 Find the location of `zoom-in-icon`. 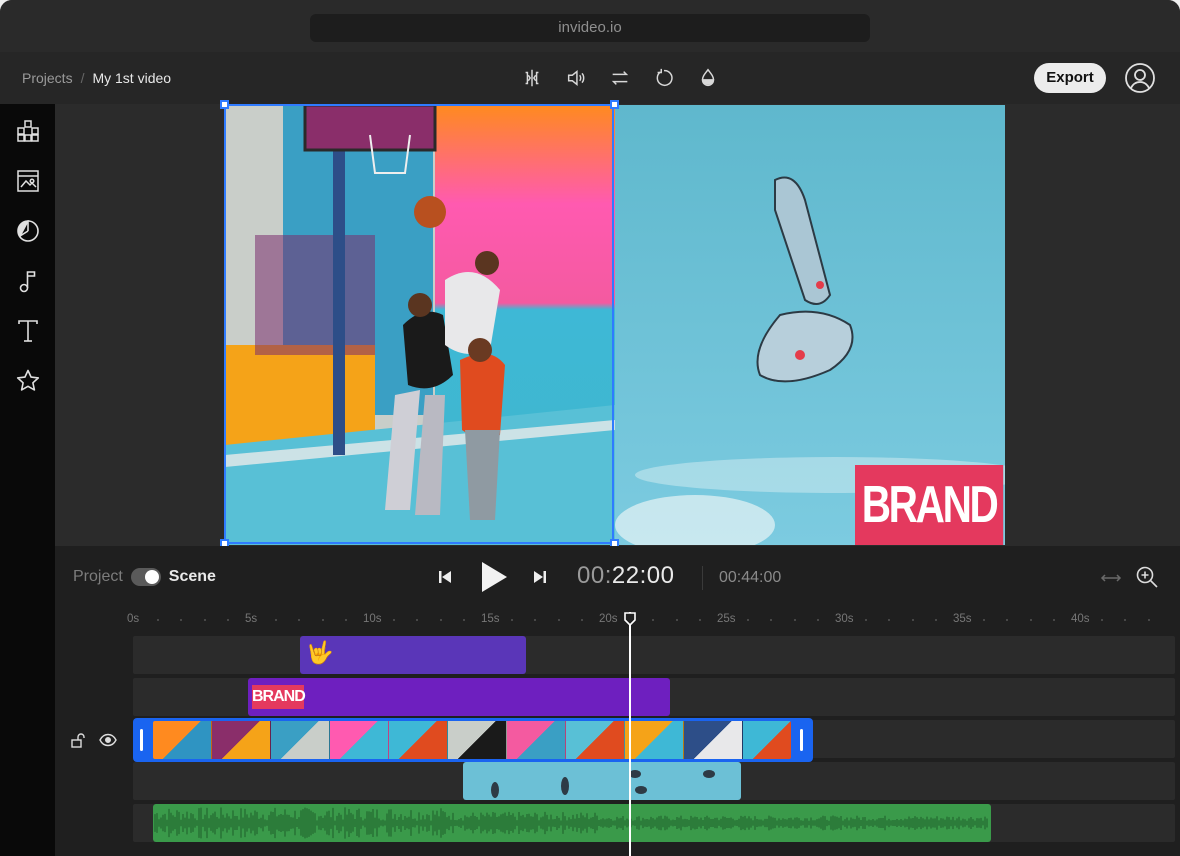

zoom-in-icon is located at coordinates (1147, 577).